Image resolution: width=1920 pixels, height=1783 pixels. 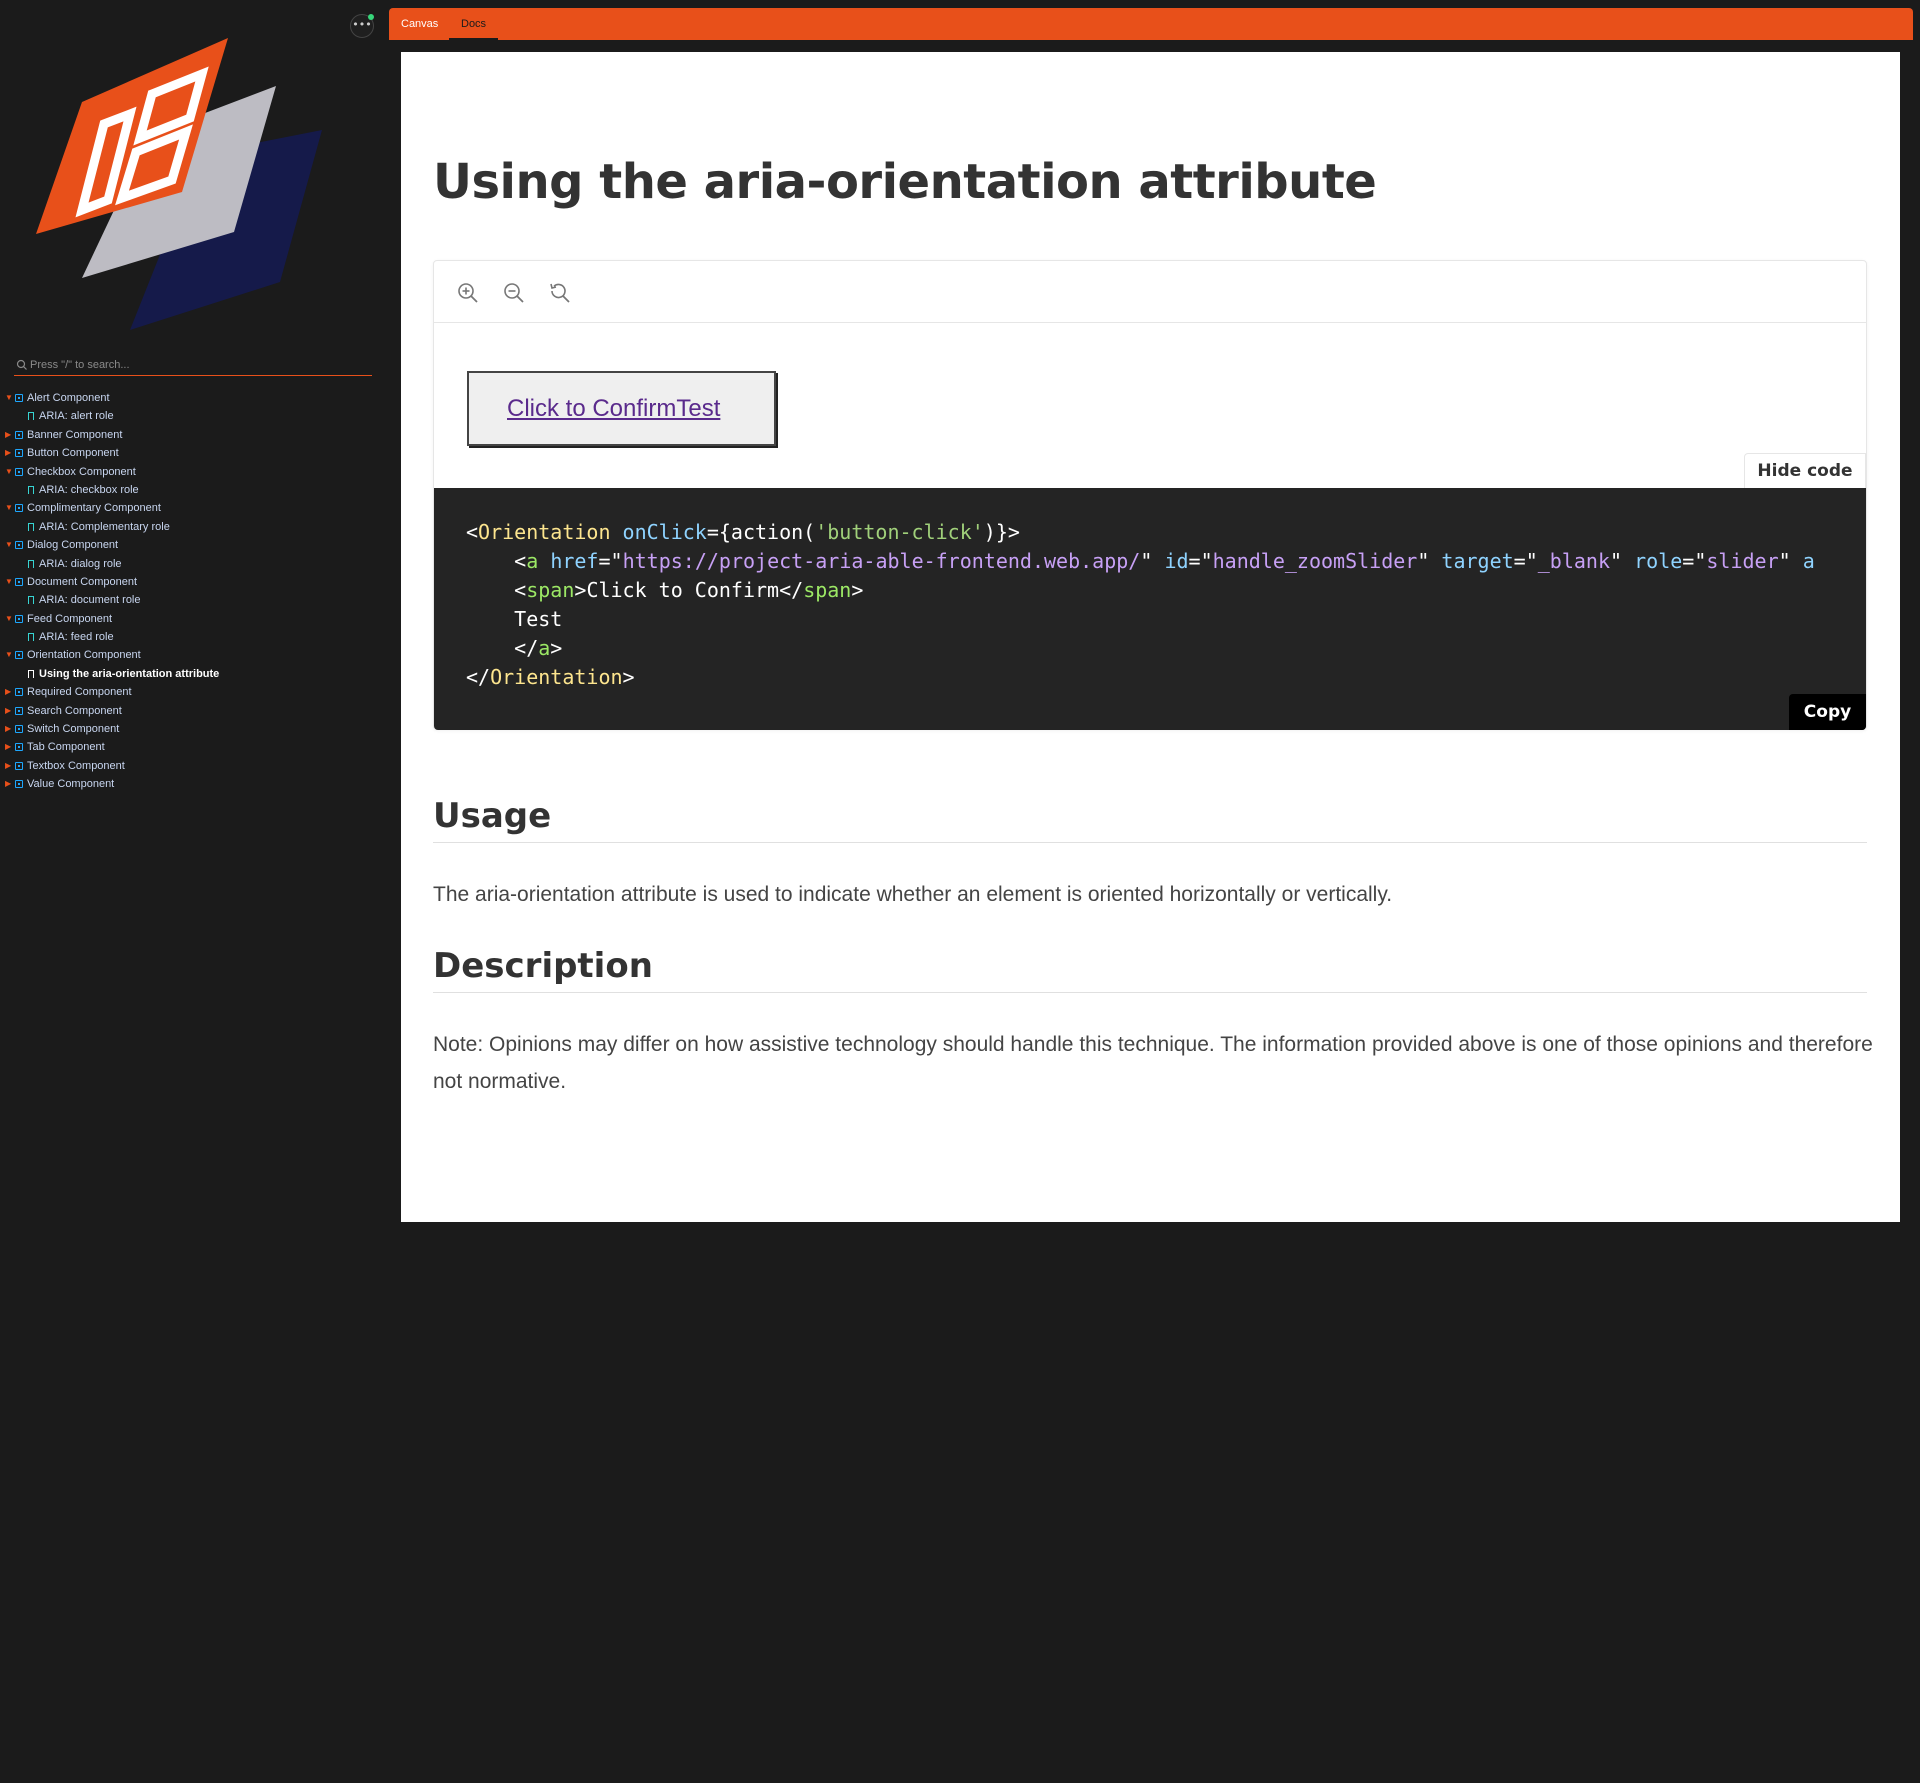 I want to click on confirm-link: Click to ConfirmTest, so click(x=613, y=409).